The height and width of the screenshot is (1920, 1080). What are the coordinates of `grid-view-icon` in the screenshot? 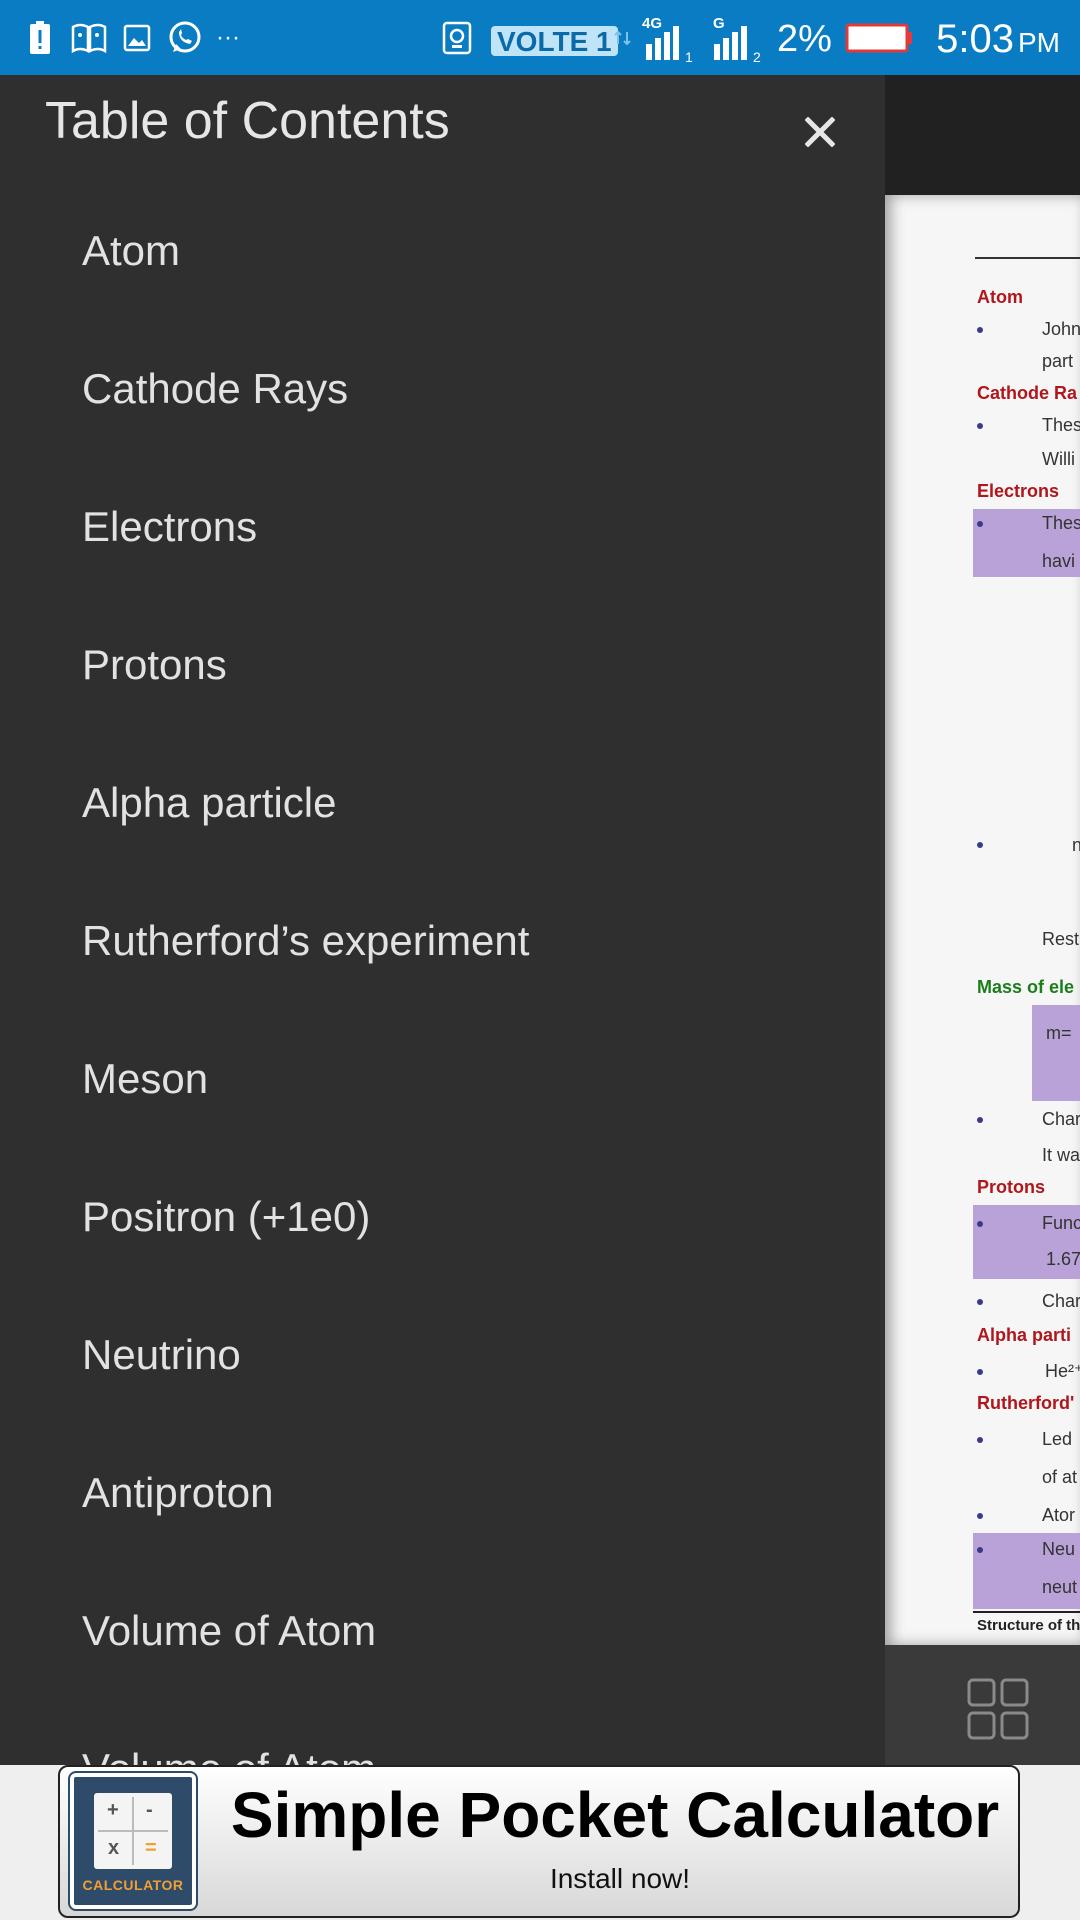 It's located at (998, 1709).